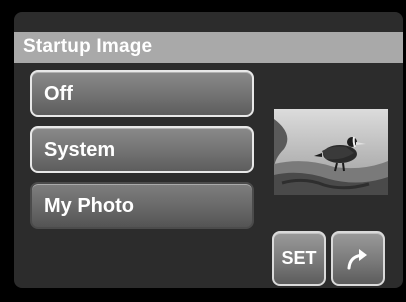 Image resolution: width=406 pixels, height=302 pixels. I want to click on preview-thumbnail, so click(331, 152).